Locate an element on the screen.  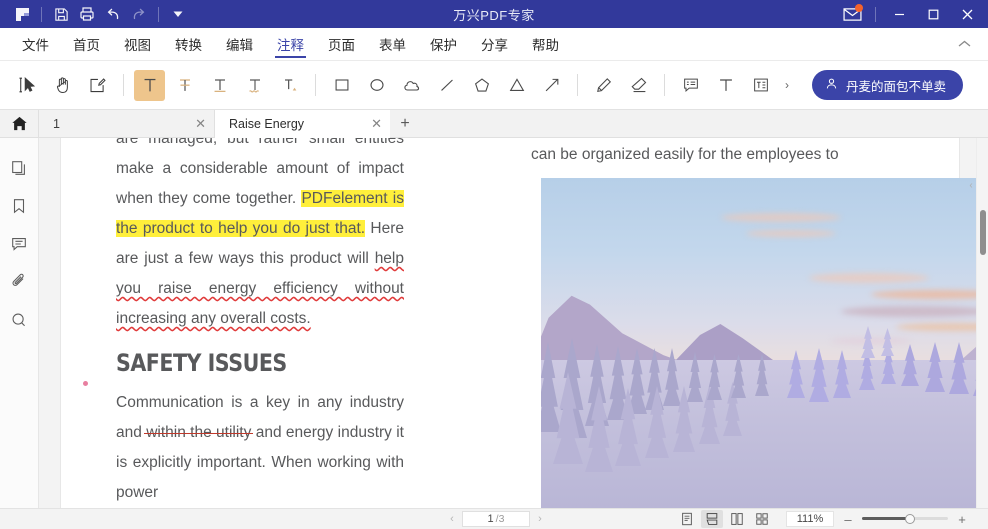
app-logo-icon is located at coordinates (22, 14).